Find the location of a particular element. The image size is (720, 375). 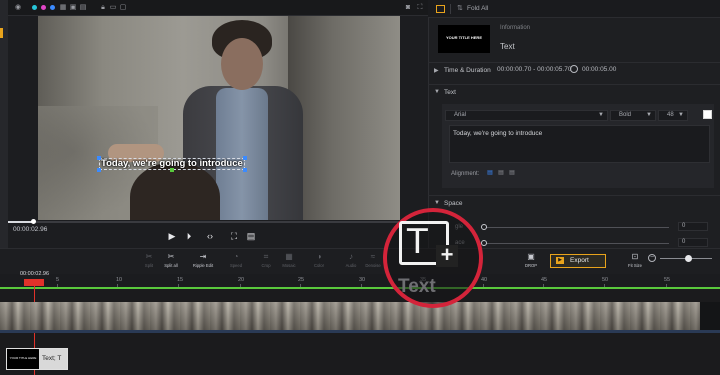

chevron-right-icon: ▶ is located at coordinates (436, 71).